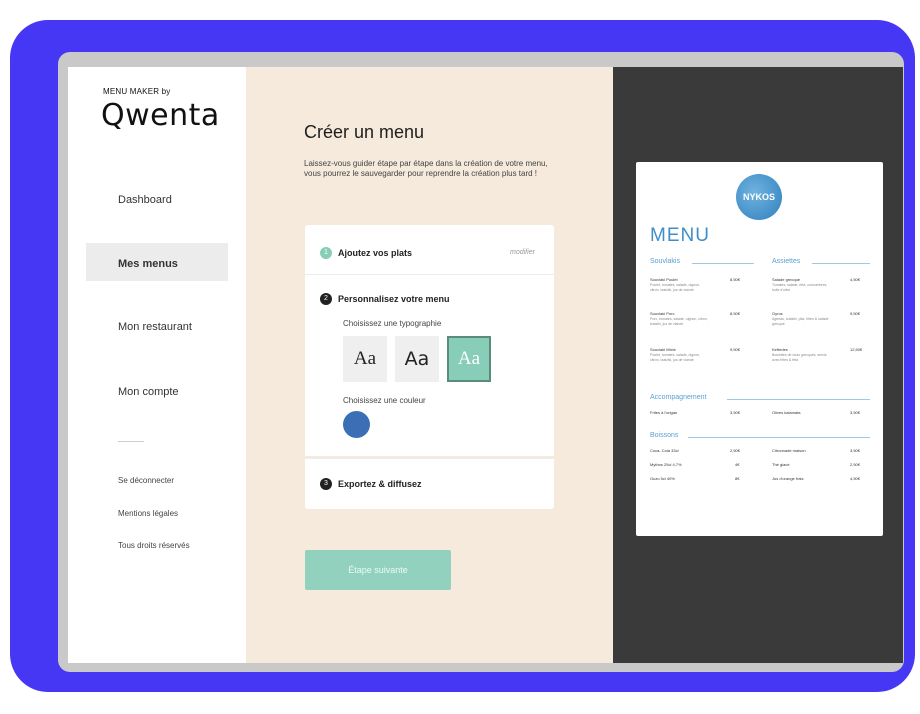 Image resolution: width=920 pixels, height=714 pixels. I want to click on step-2-number-icon: 2, so click(326, 299).